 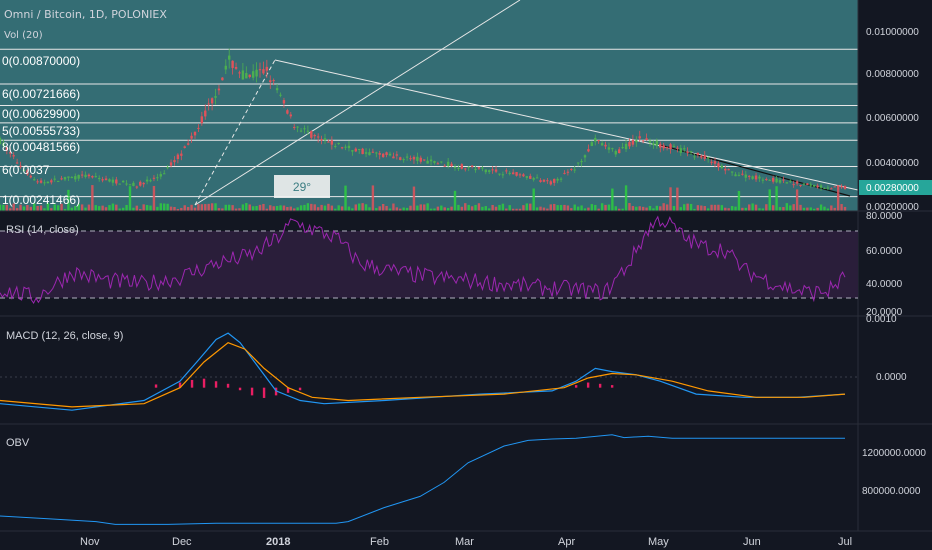 What do you see at coordinates (23, 35) in the screenshot?
I see `volume-label: Vol (20)` at bounding box center [23, 35].